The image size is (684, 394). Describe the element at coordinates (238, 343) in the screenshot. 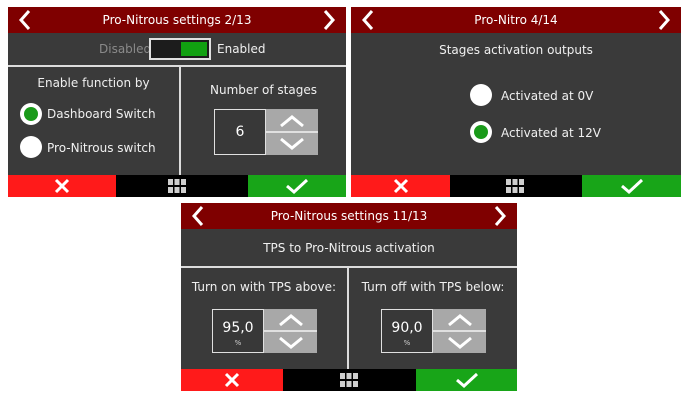

I see `turn-on-unit: %` at that location.